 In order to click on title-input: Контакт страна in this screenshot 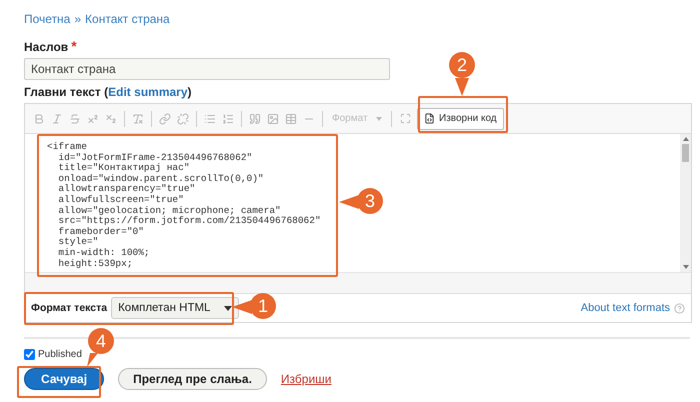, I will do `click(207, 69)`.